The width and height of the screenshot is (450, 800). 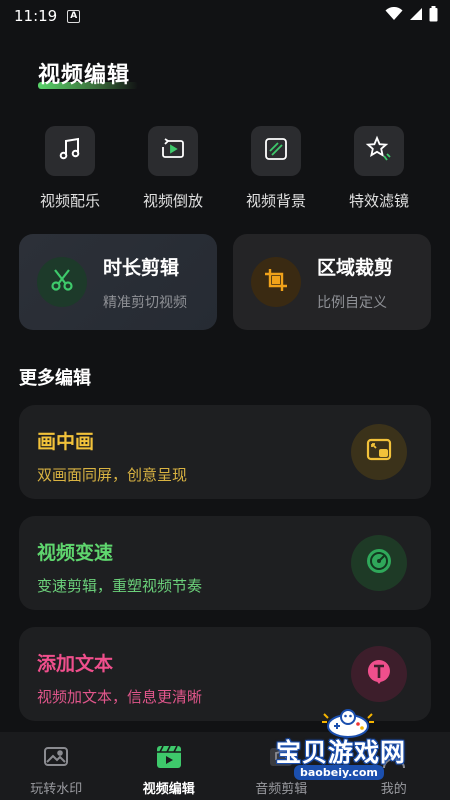 What do you see at coordinates (74, 16) in the screenshot?
I see `notification-a-icon: A` at bounding box center [74, 16].